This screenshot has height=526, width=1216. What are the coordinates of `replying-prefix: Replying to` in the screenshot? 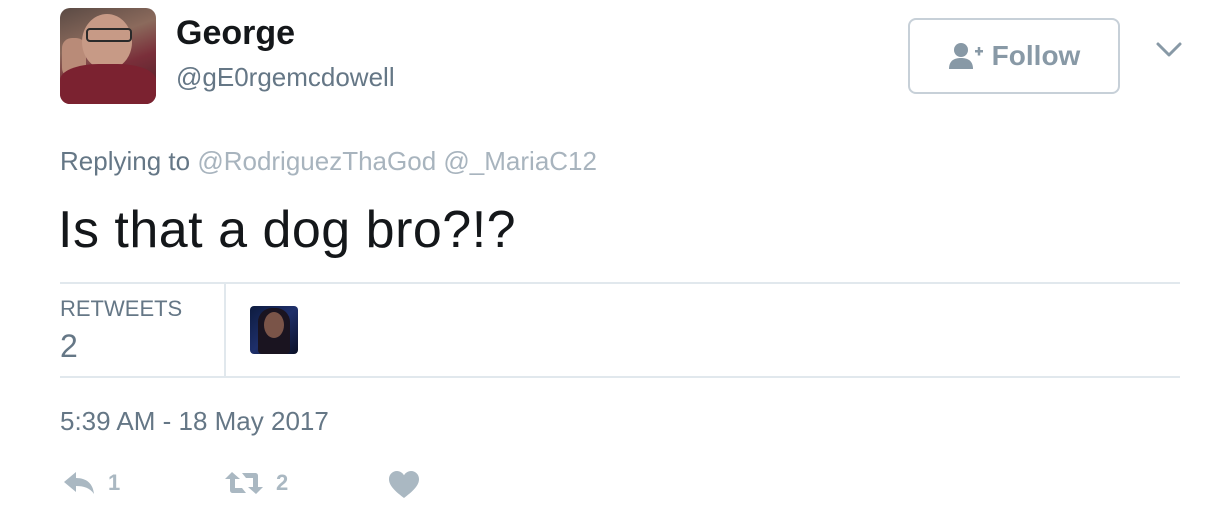 It's located at (125, 161).